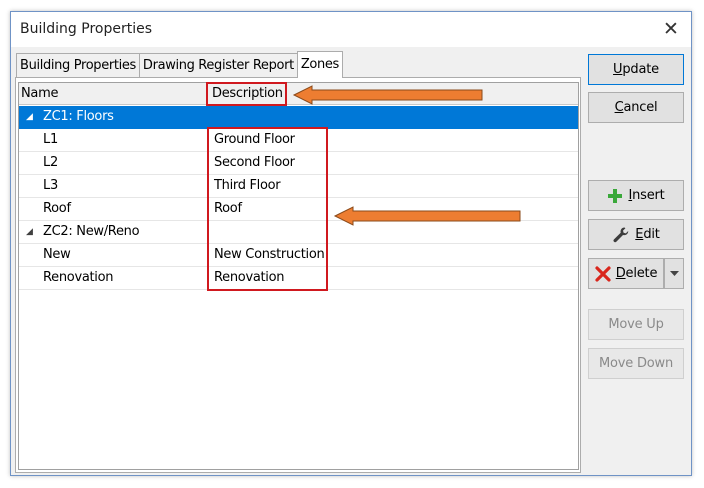 The image size is (704, 488). I want to click on chevron-down-icon, so click(674, 273).